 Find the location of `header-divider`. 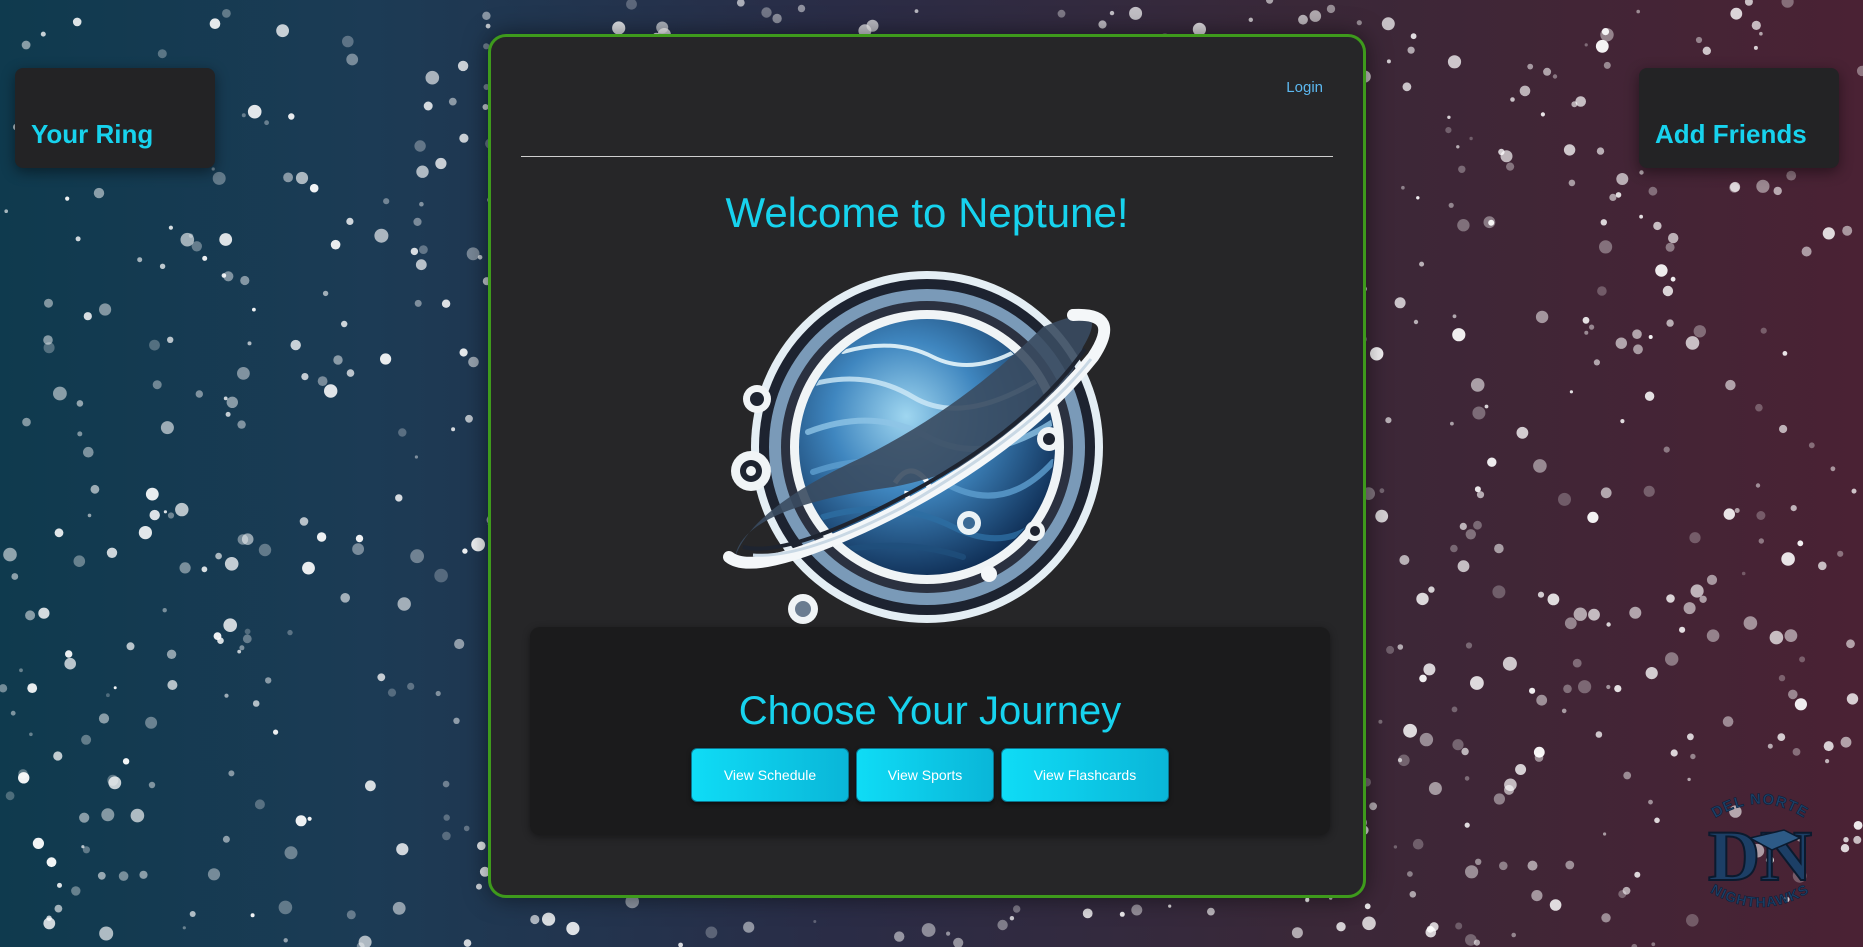

header-divider is located at coordinates (927, 156).